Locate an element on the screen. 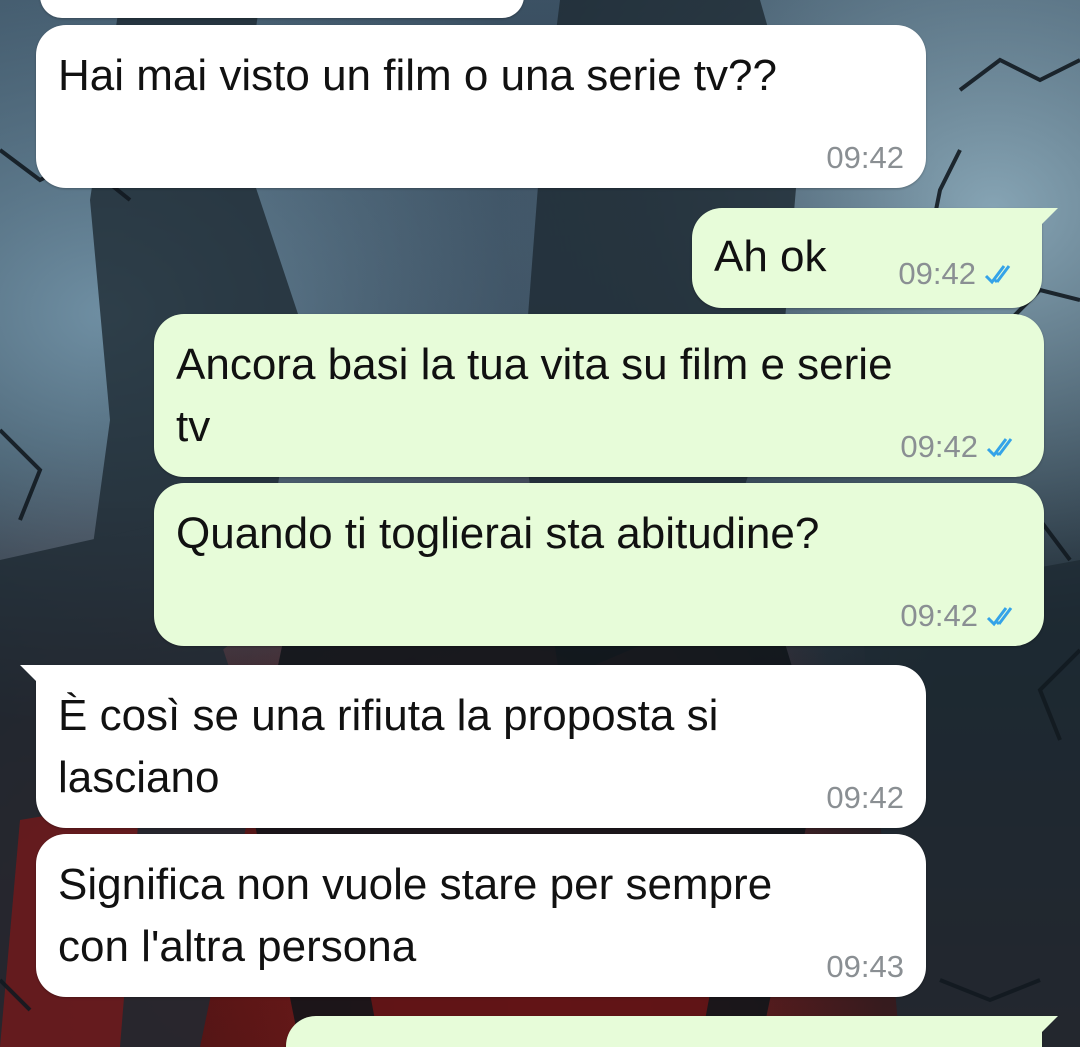 This screenshot has height=1047, width=1080. message-meta: 09:43 is located at coordinates (865, 967).